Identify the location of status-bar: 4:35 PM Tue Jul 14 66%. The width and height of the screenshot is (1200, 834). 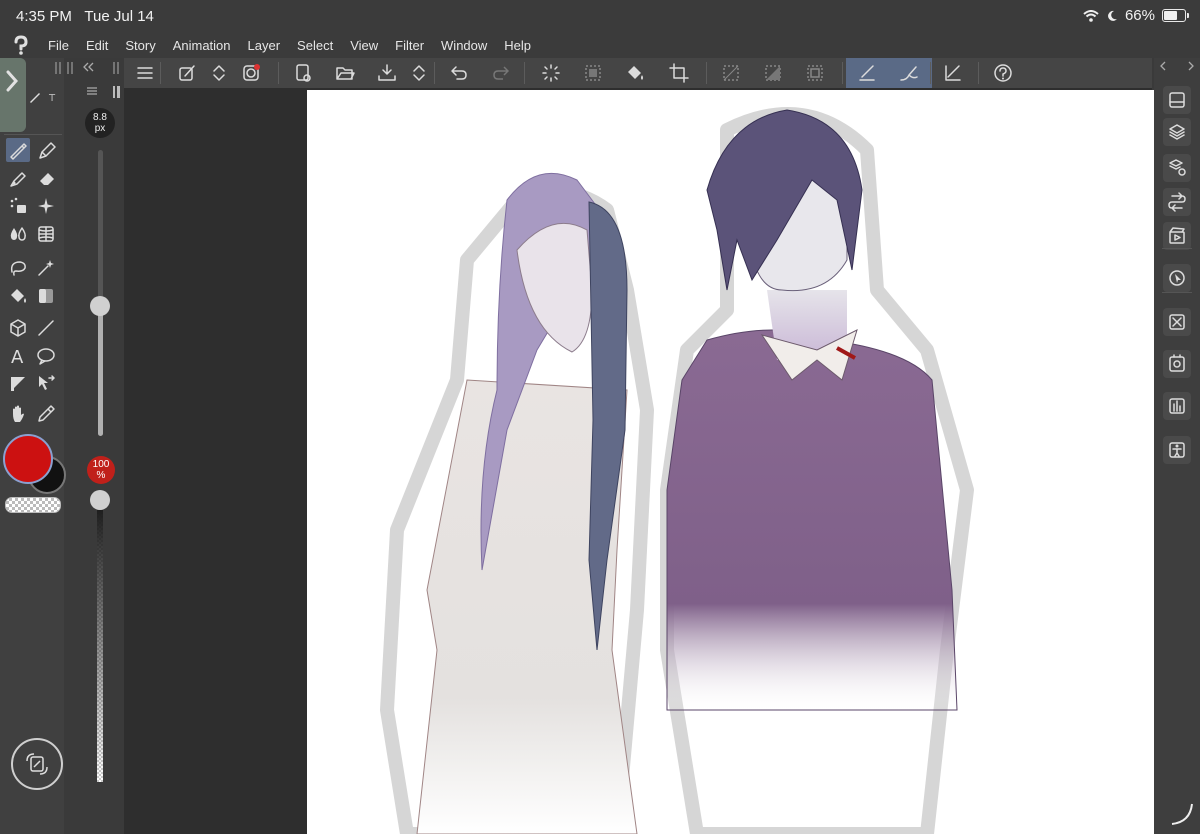
(600, 16).